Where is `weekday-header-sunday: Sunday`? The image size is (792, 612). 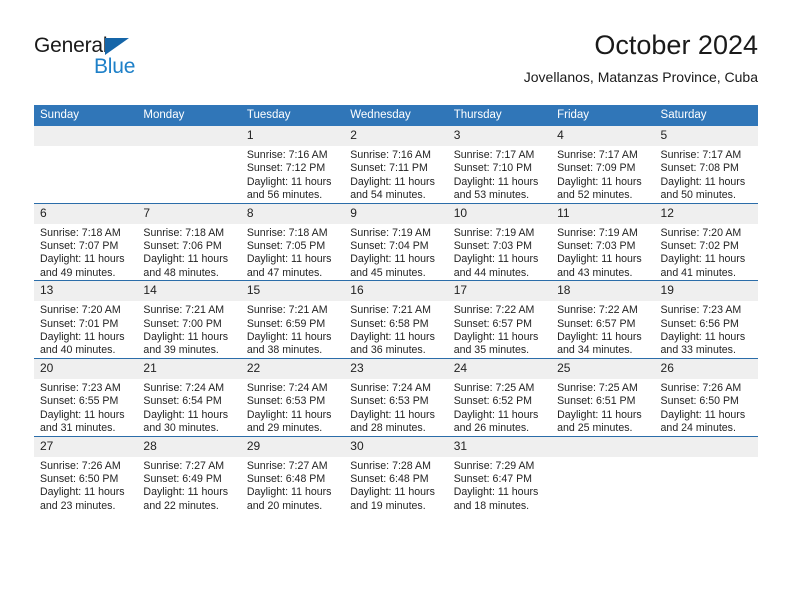
weekday-header-sunday: Sunday is located at coordinates (86, 115).